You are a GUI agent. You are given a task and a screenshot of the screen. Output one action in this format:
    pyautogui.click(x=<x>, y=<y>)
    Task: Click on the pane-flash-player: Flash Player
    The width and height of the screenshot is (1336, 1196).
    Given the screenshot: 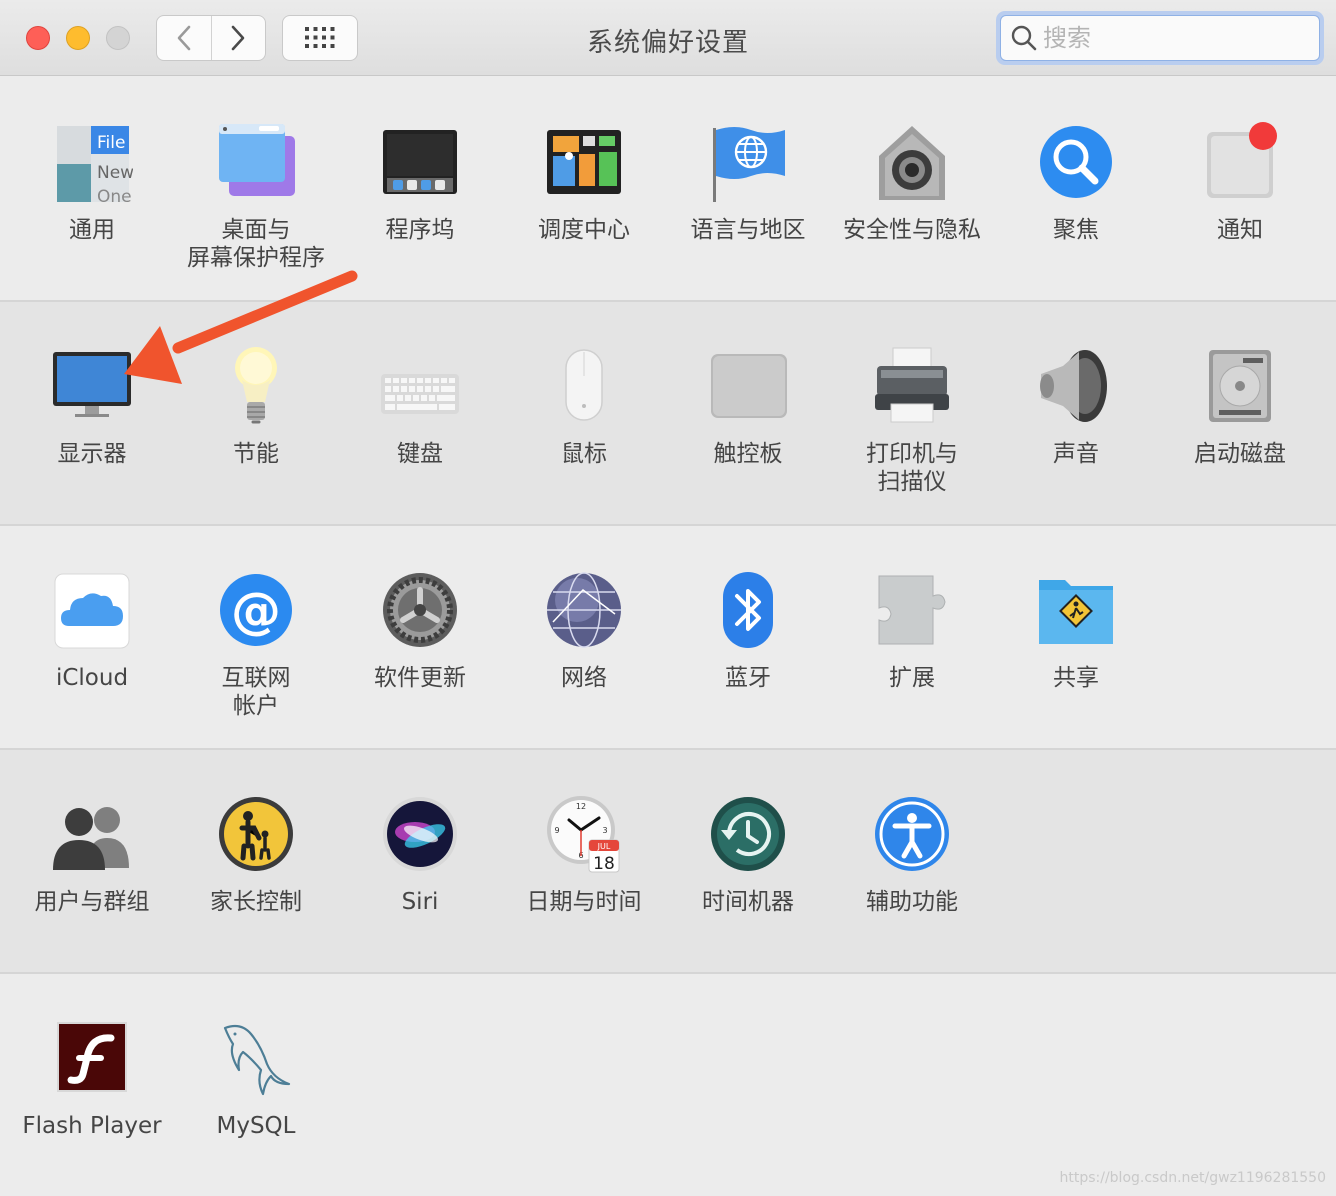 What is the action you would take?
    pyautogui.click(x=92, y=1074)
    